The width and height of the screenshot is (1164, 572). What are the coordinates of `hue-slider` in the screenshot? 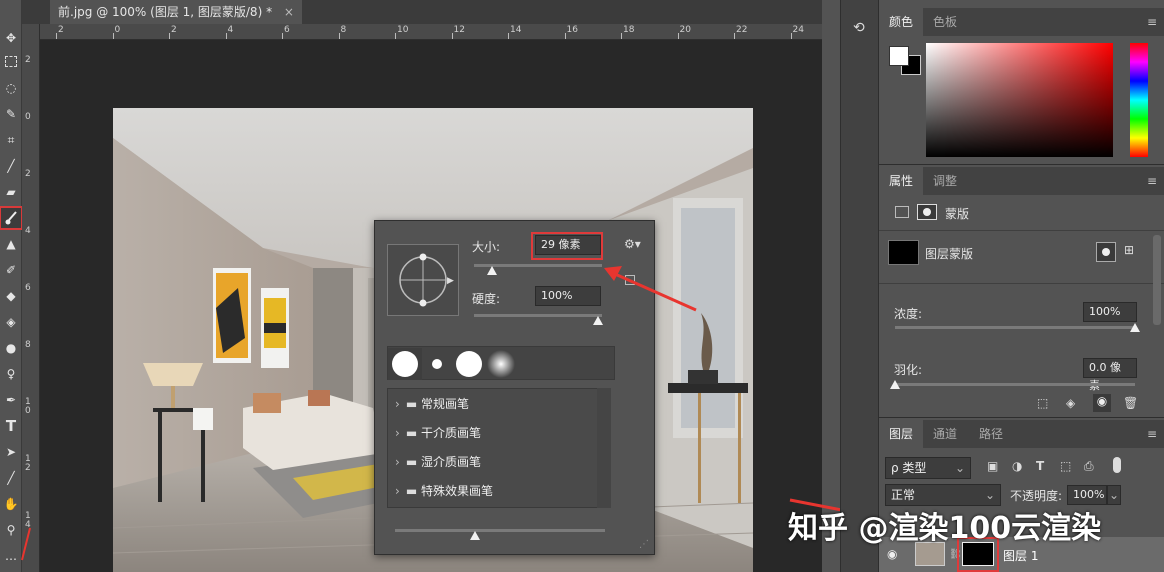 It's located at (1139, 100).